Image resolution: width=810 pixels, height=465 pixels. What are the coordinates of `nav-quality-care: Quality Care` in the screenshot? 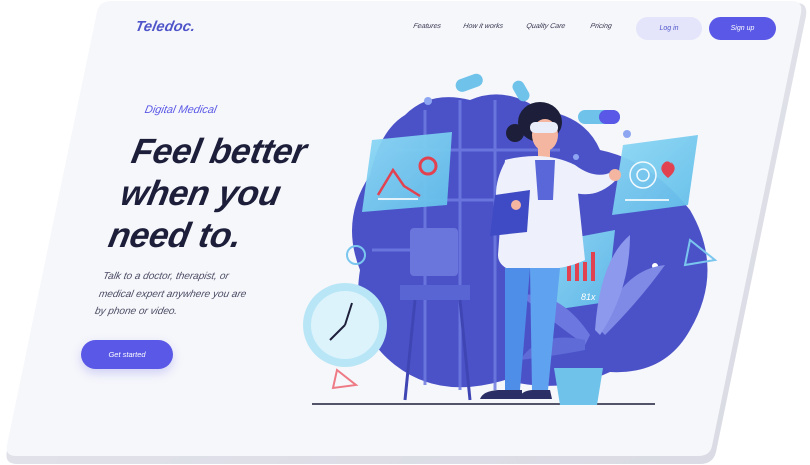 It's located at (546, 26).